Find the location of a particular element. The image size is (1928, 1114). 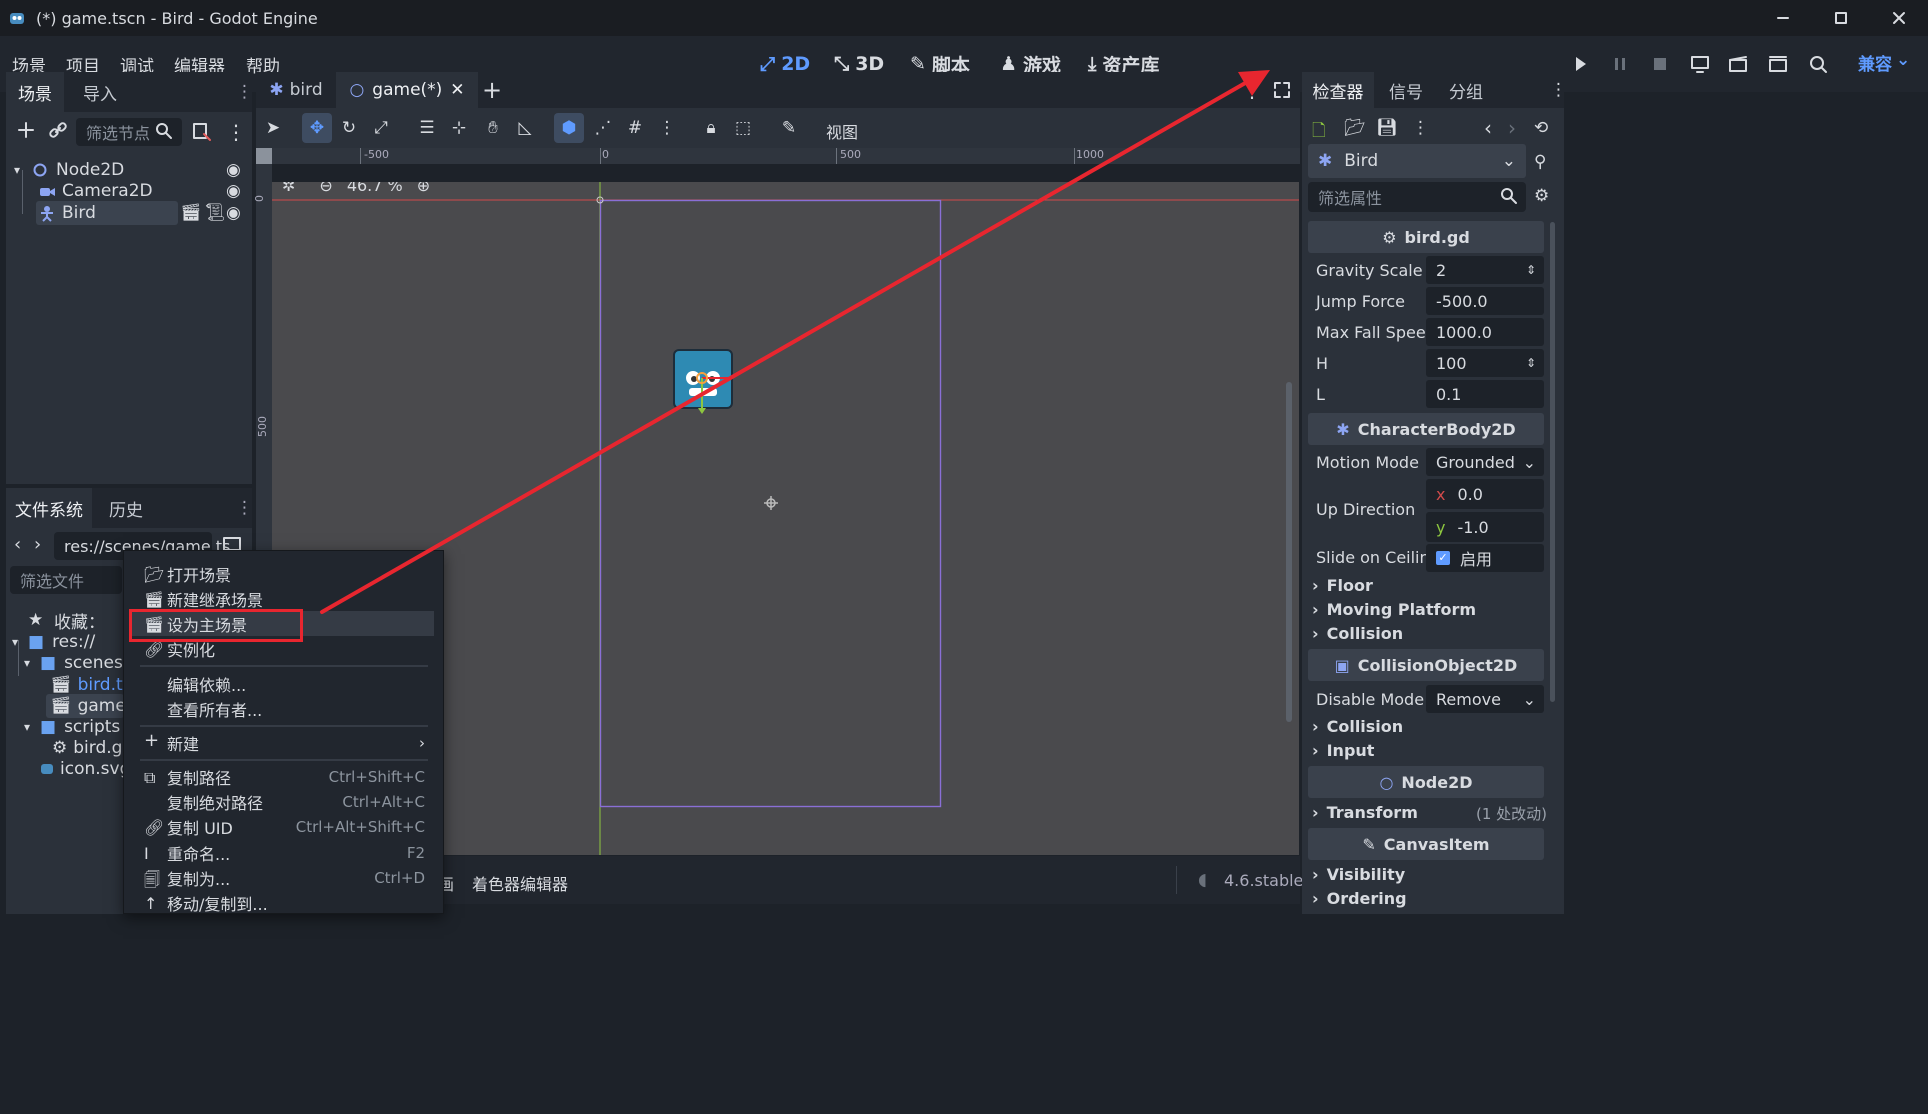

section-collisionobject2d: ▣ CollisionObject2D is located at coordinates (1426, 665).